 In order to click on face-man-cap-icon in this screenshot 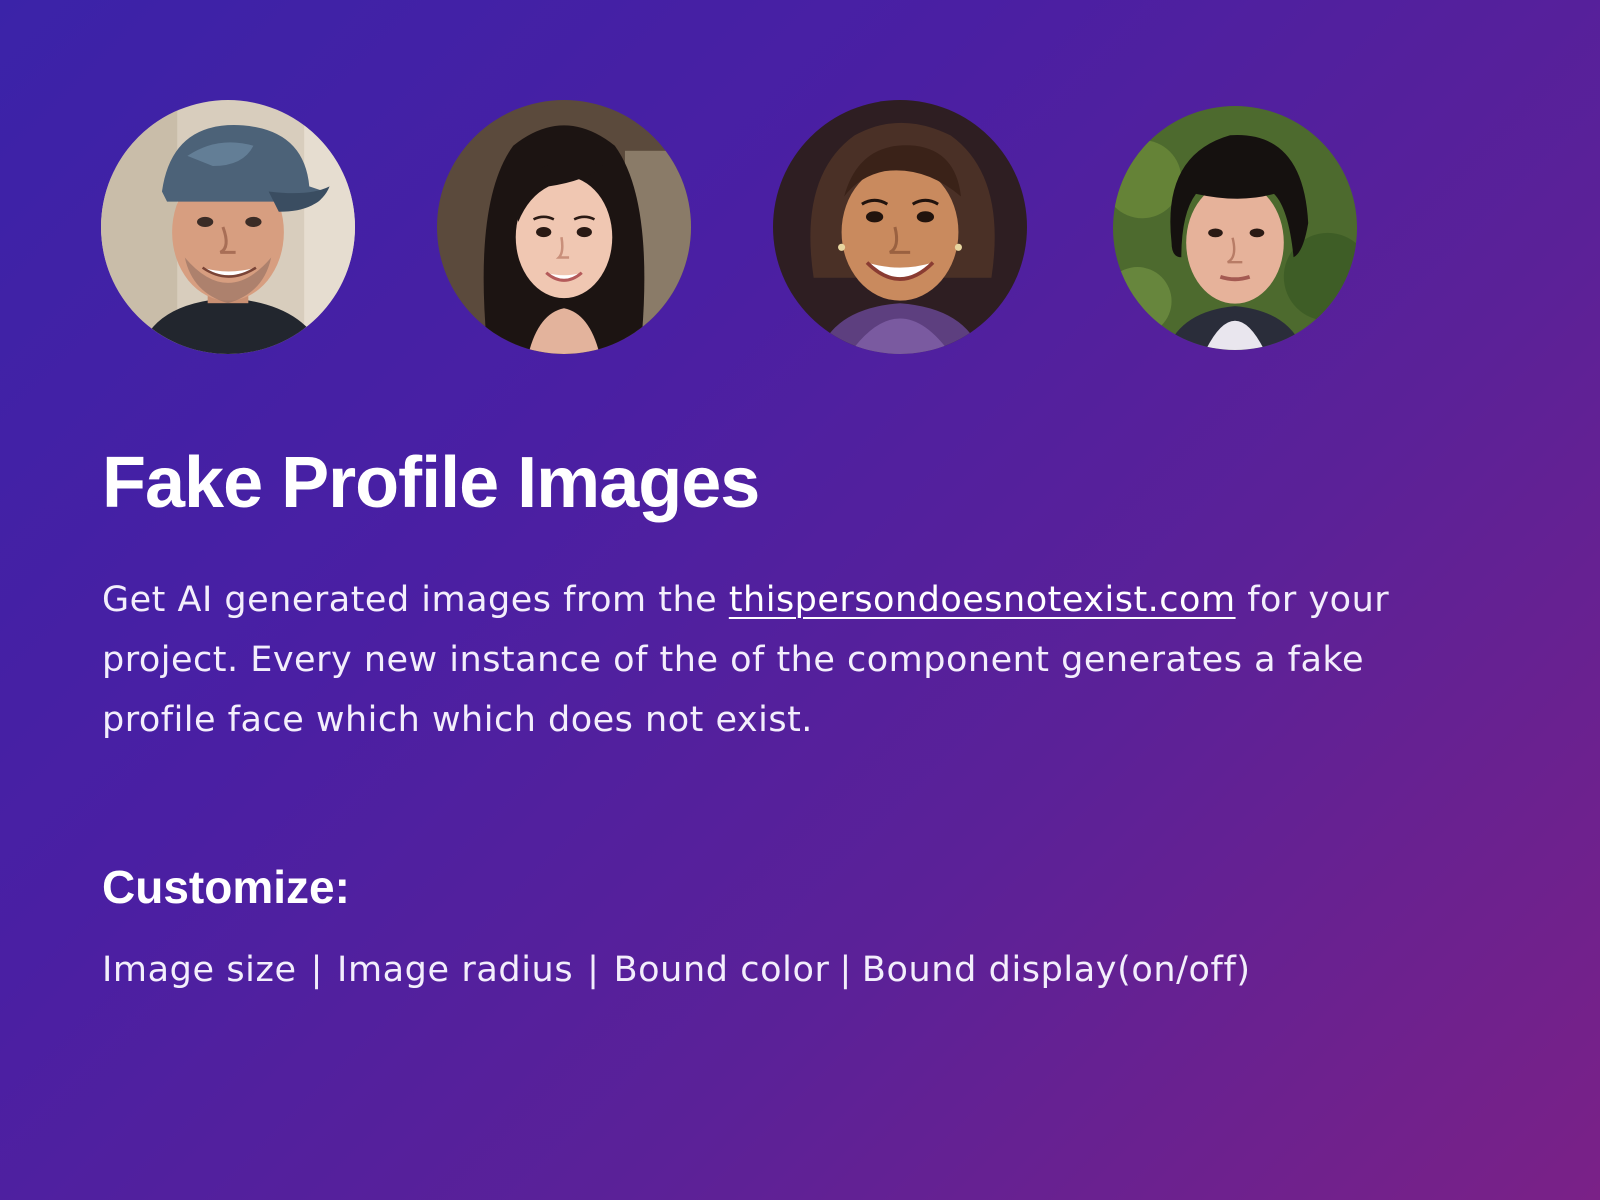, I will do `click(228, 227)`.